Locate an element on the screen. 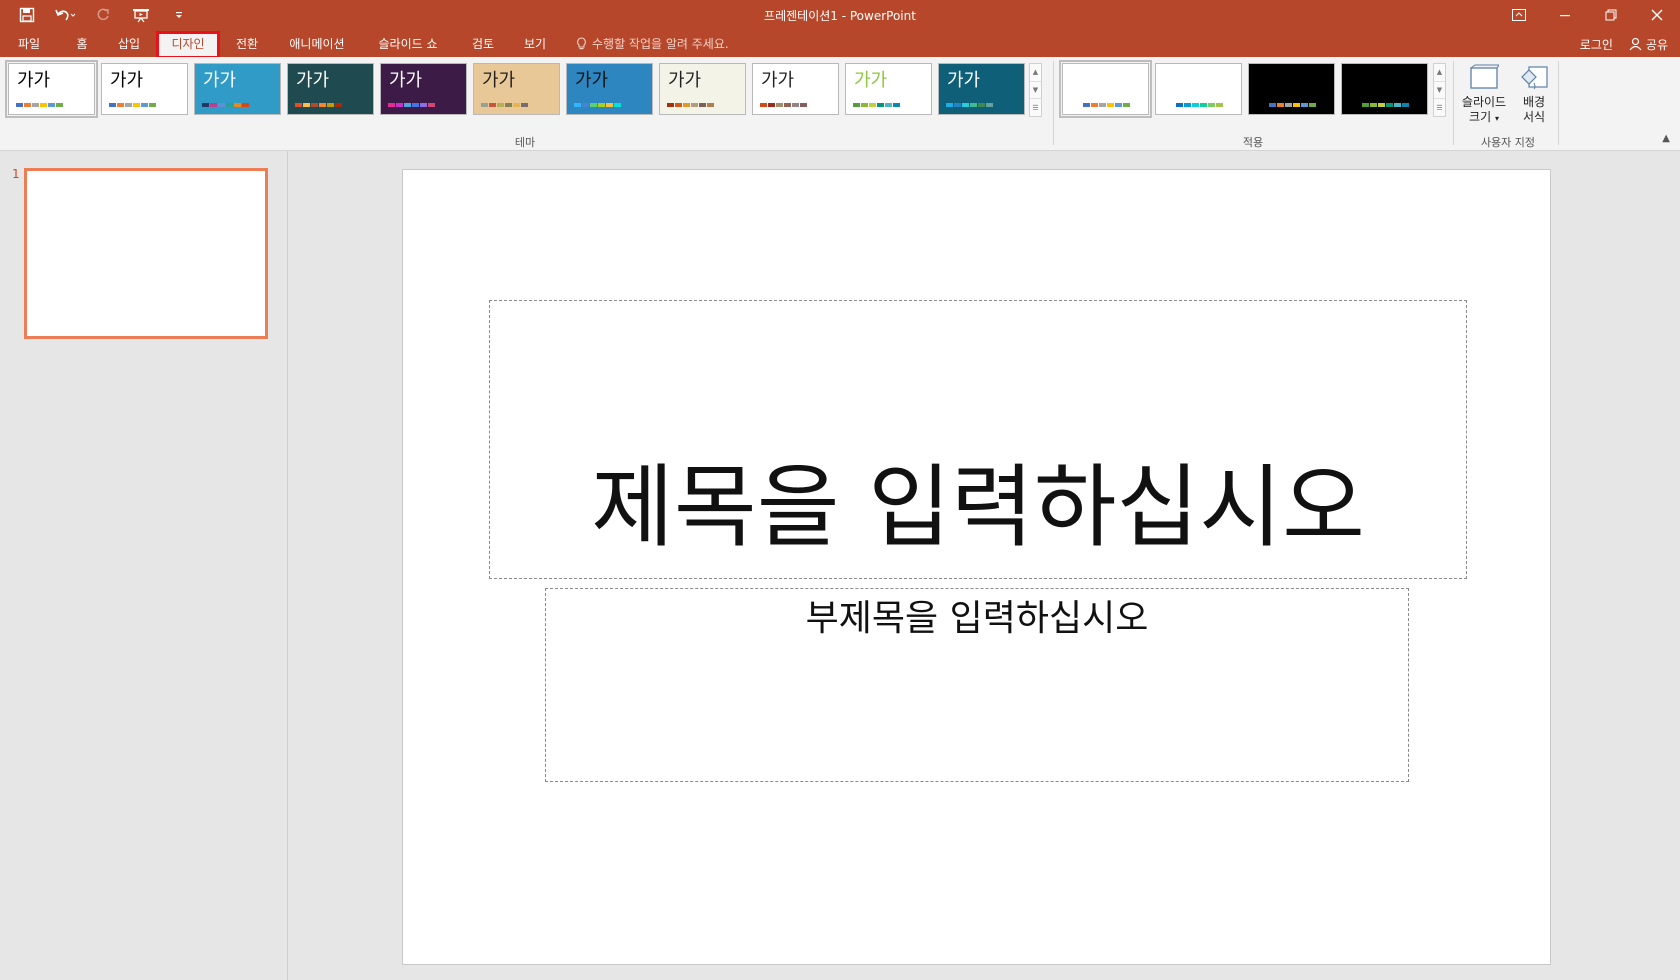 Image resolution: width=1680 pixels, height=980 pixels. slide-thumbnail is located at coordinates (146, 253).